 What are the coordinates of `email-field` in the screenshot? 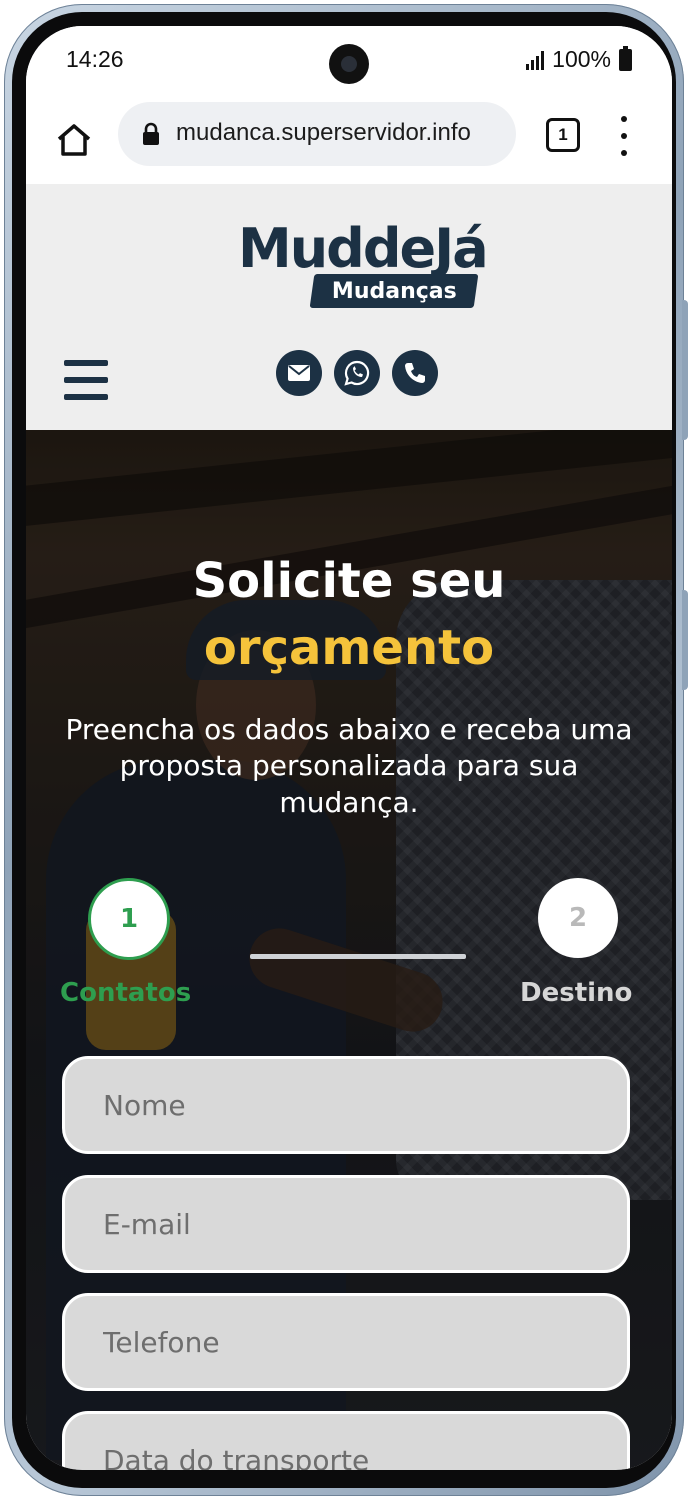 It's located at (346, 1224).